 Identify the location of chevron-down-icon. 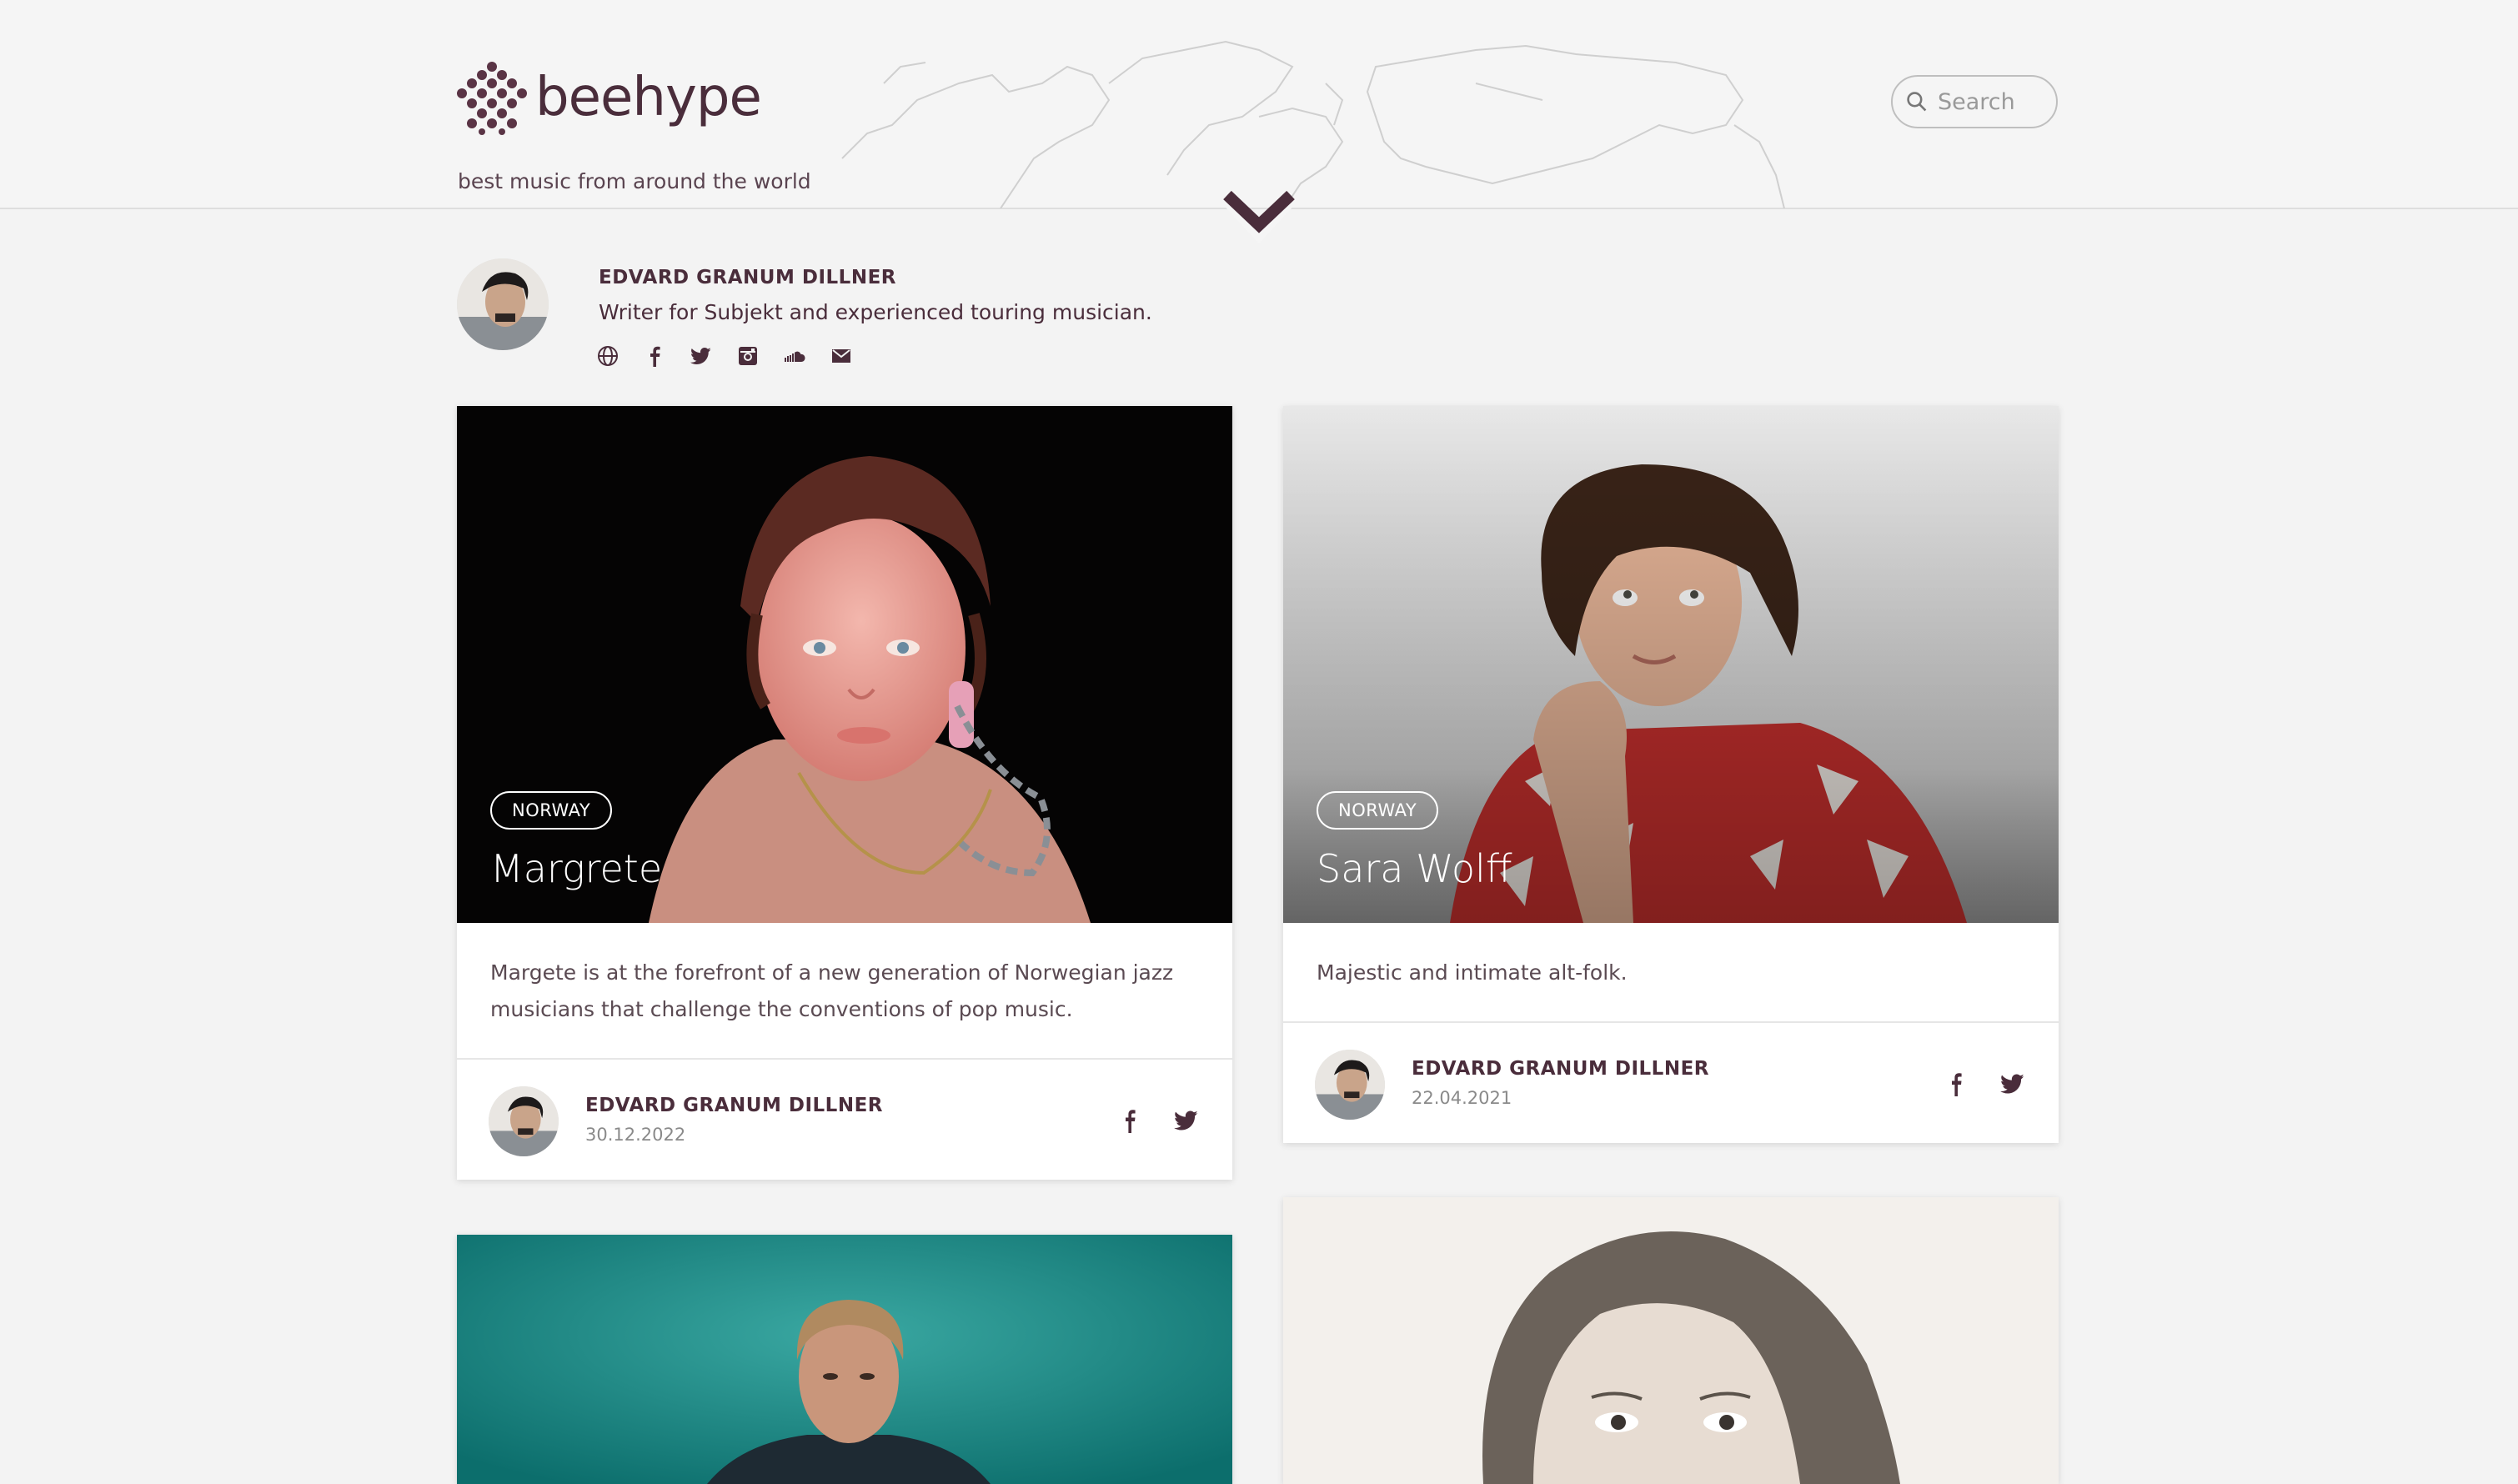
(1259, 216).